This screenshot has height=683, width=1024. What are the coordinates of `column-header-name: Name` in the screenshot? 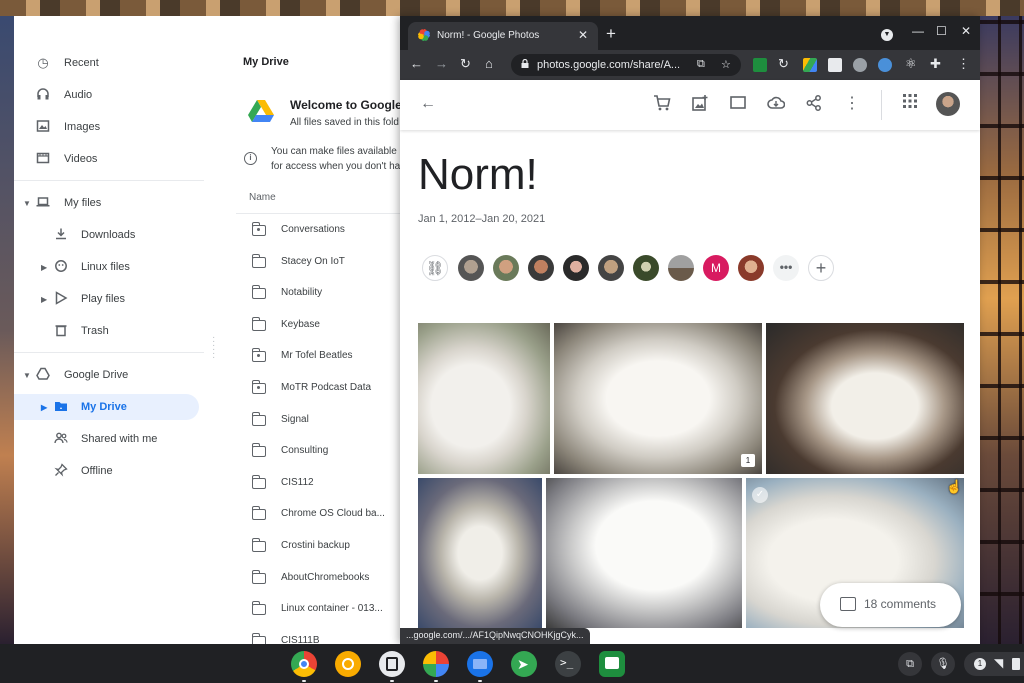 It's located at (320, 198).